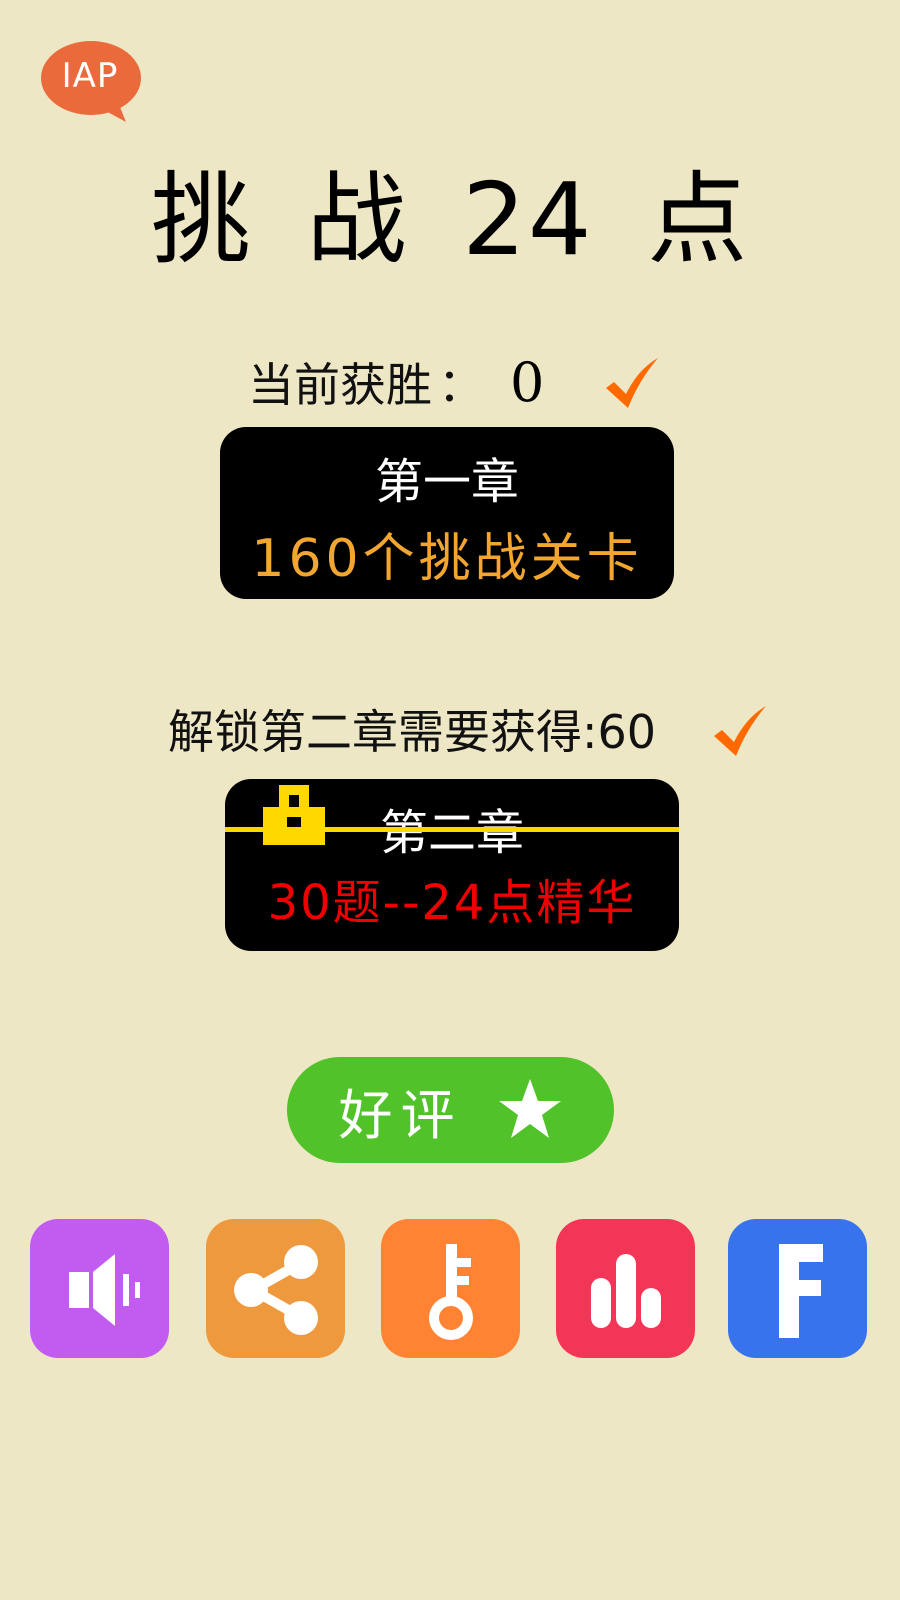 This screenshot has width=900, height=1600. What do you see at coordinates (447, 513) in the screenshot?
I see `chapter1-button: 第一章 160个挑战关卡` at bounding box center [447, 513].